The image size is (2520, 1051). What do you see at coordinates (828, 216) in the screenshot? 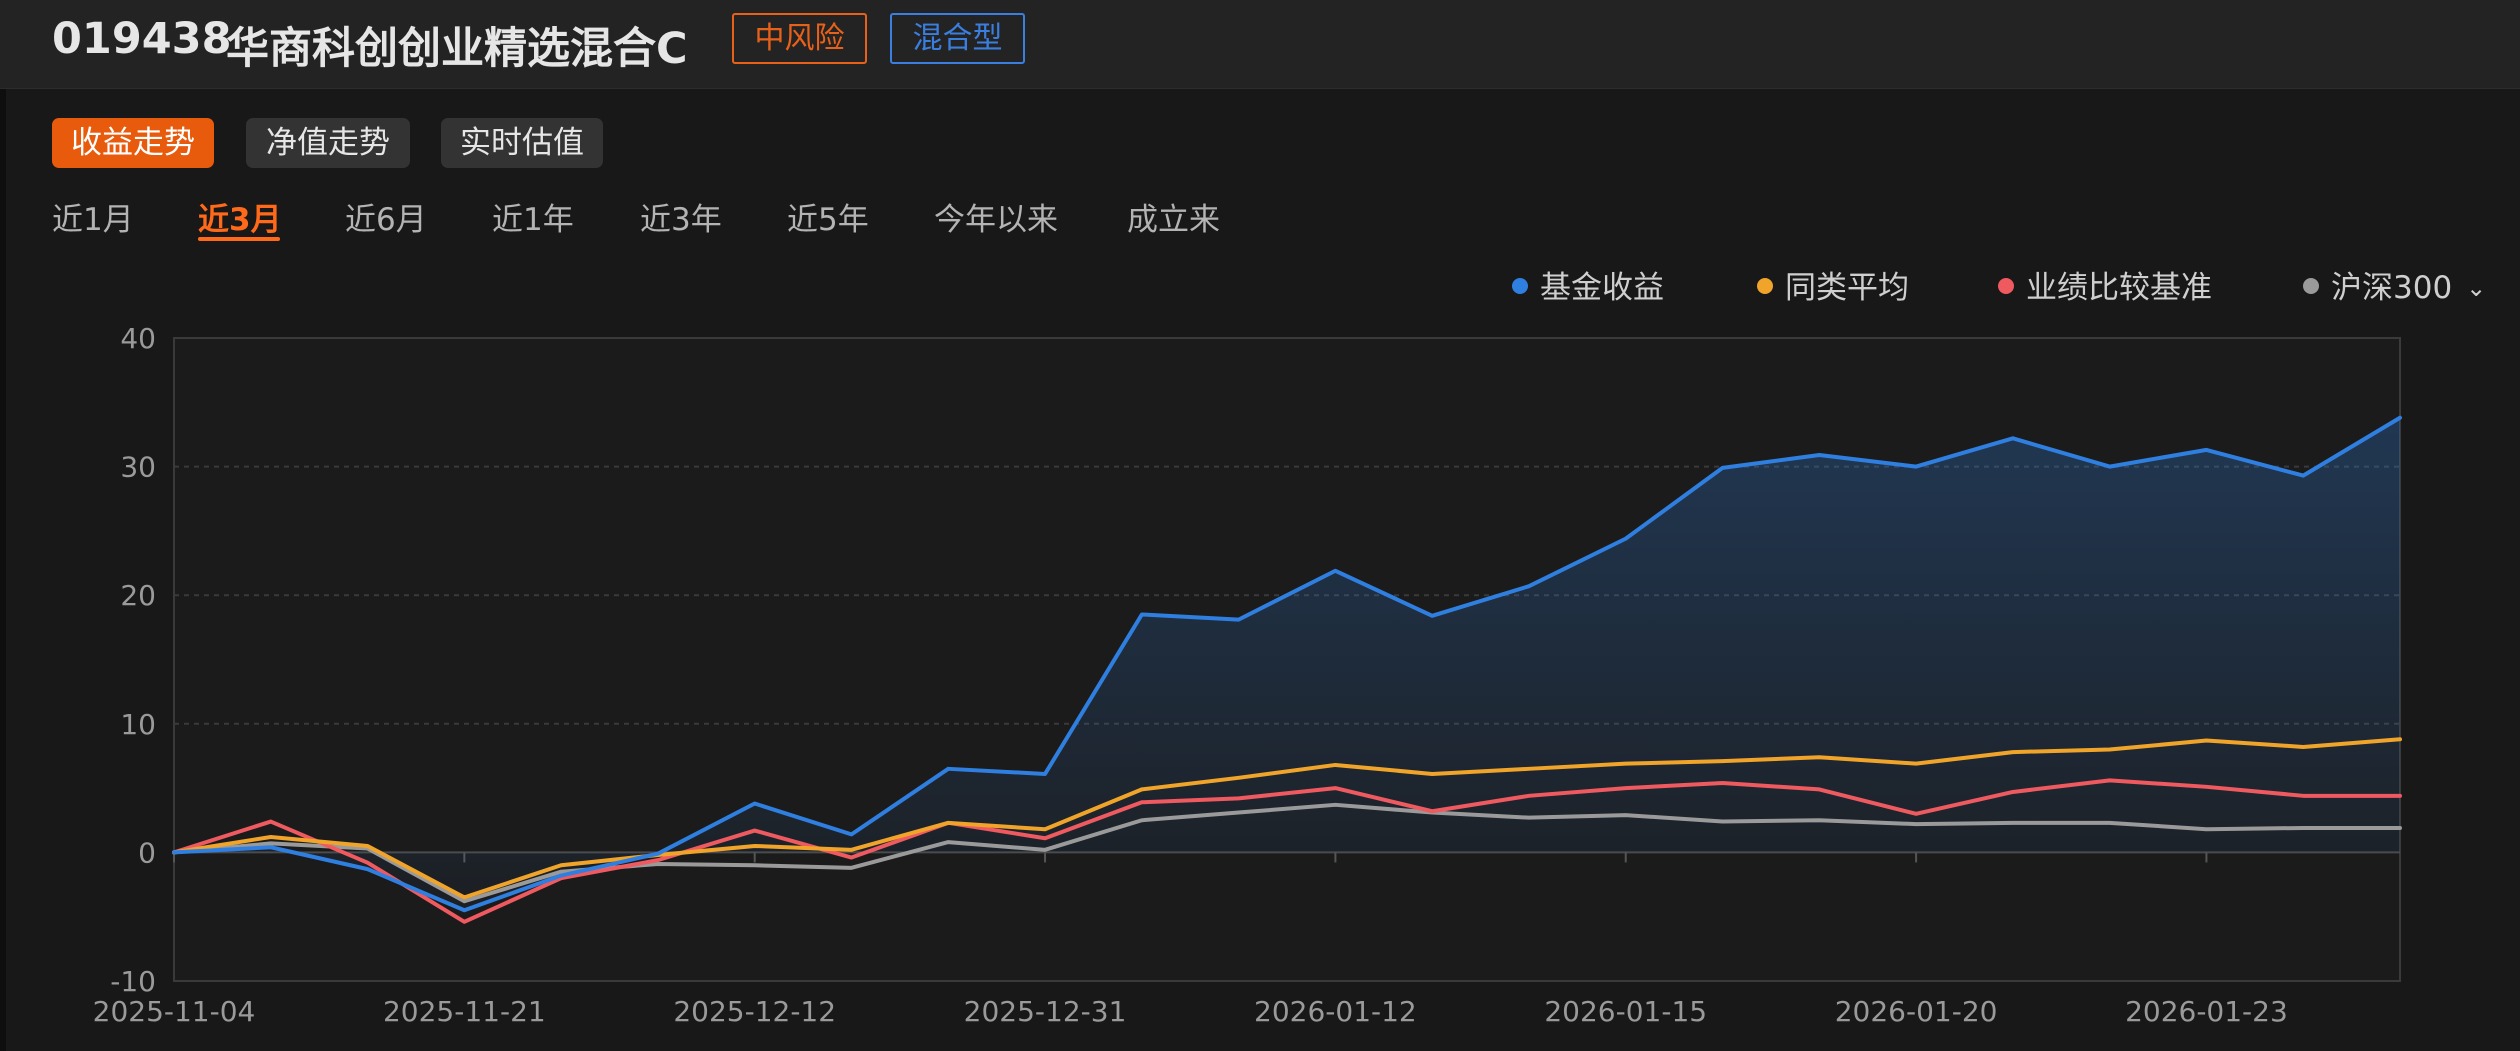
I see `range-tab-5y: 近5年` at bounding box center [828, 216].